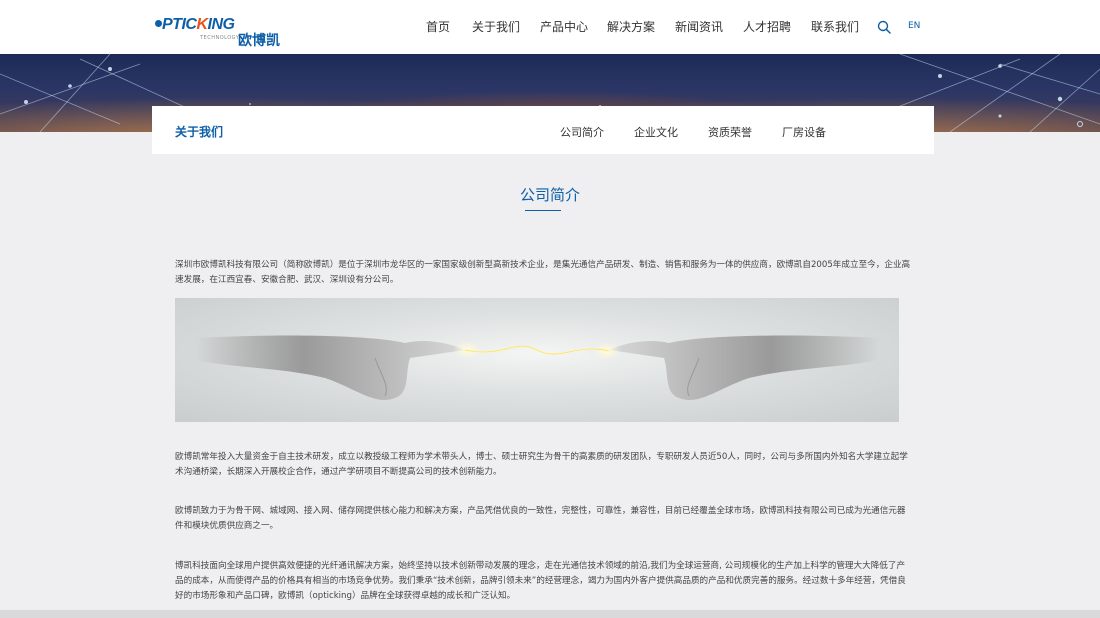 This screenshot has height=618, width=1100. What do you see at coordinates (730, 132) in the screenshot?
I see `subnav-item-honors: 资质荣誉` at bounding box center [730, 132].